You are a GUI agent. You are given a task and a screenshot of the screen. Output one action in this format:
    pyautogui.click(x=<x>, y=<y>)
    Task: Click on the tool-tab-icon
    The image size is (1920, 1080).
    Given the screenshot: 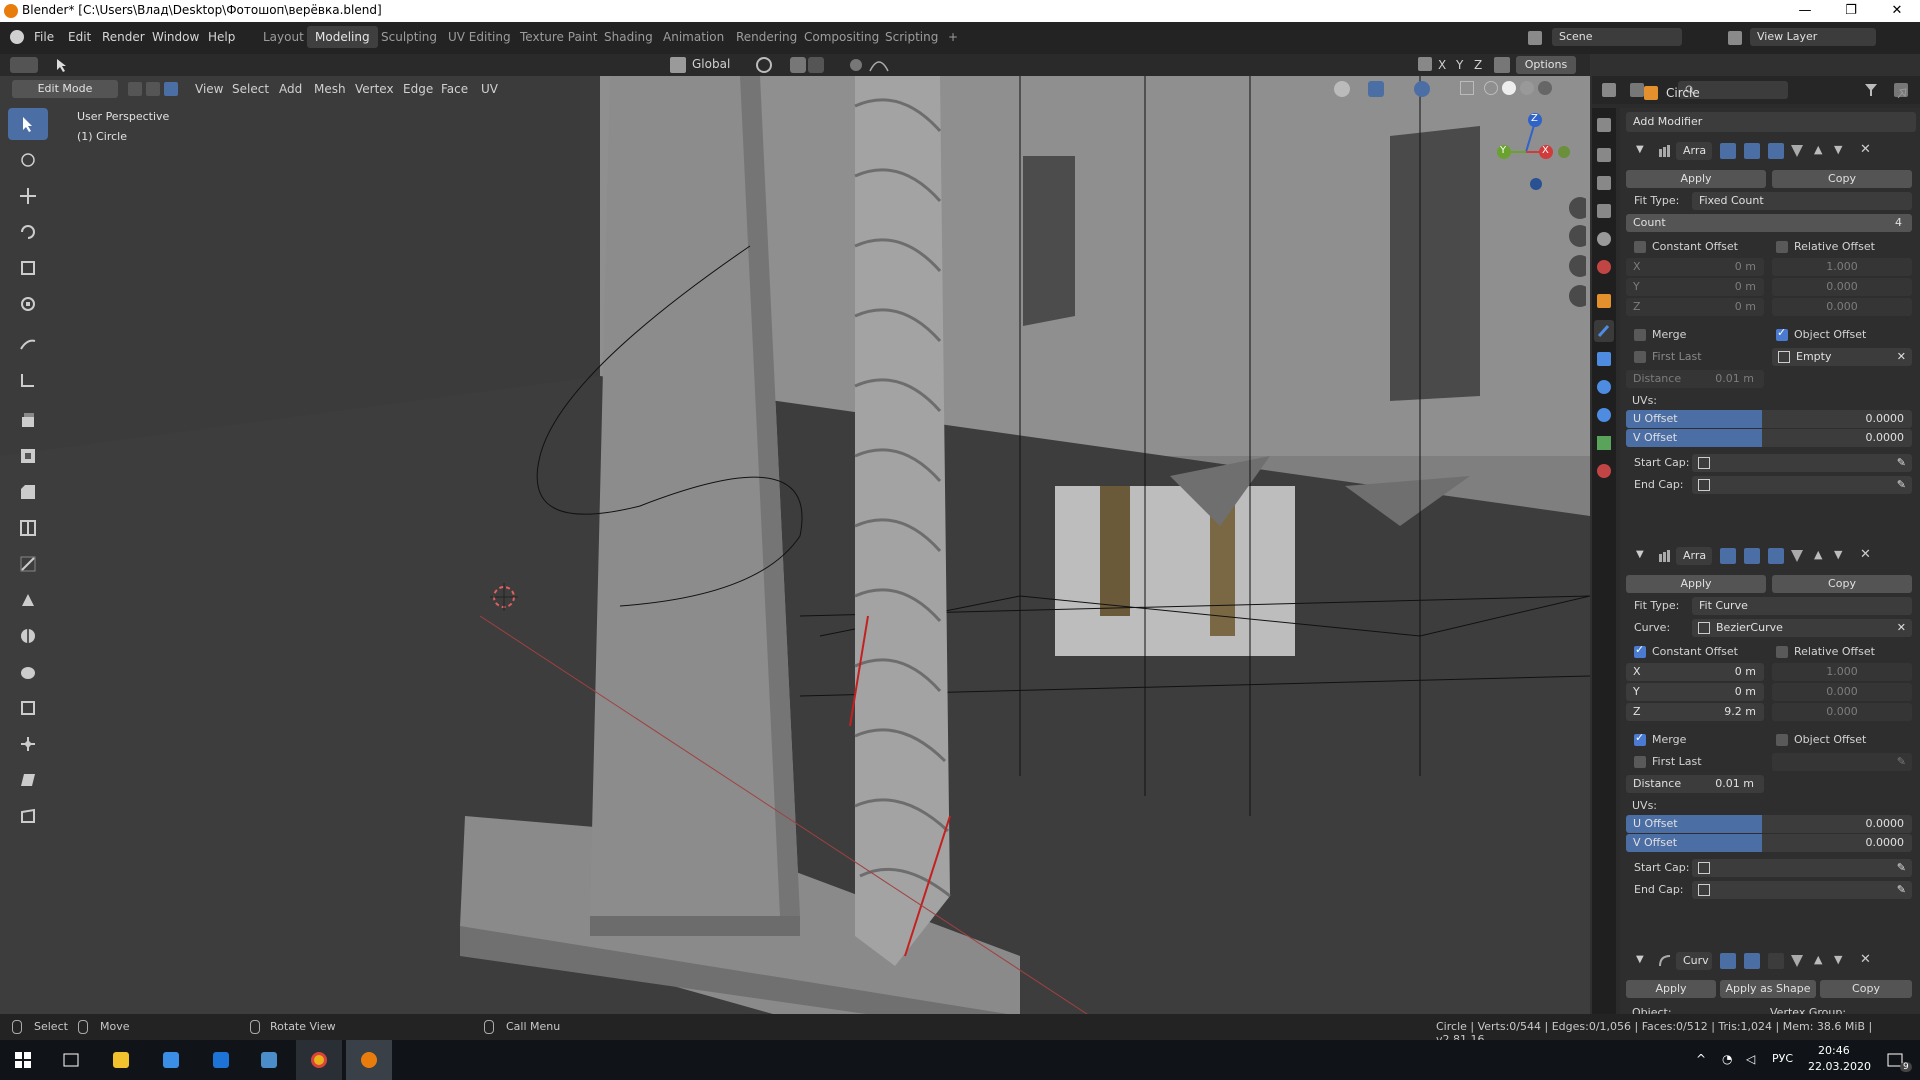 What is the action you would take?
    pyautogui.click(x=1604, y=125)
    